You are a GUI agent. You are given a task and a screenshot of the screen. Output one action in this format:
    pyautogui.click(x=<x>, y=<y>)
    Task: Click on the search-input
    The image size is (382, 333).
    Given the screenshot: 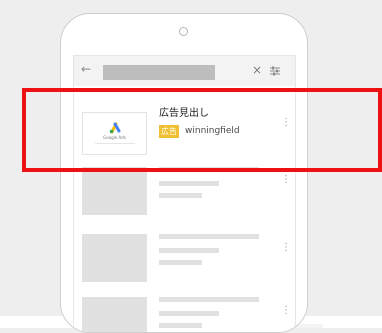 What is the action you would take?
    pyautogui.click(x=159, y=72)
    